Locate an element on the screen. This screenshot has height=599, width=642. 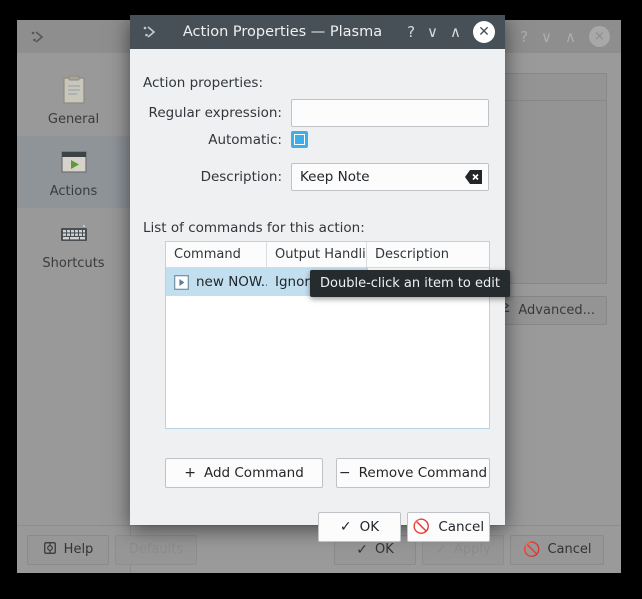
dialog-cancel-button: 🚫 Cancel is located at coordinates (448, 527).